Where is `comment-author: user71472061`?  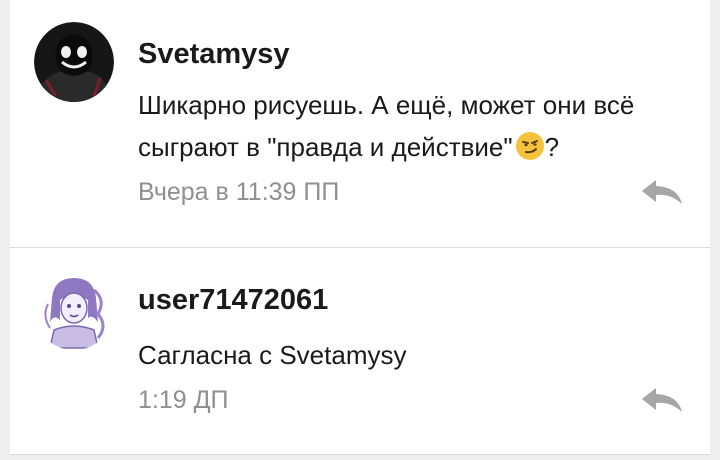
comment-author: user71472061 is located at coordinates (233, 300).